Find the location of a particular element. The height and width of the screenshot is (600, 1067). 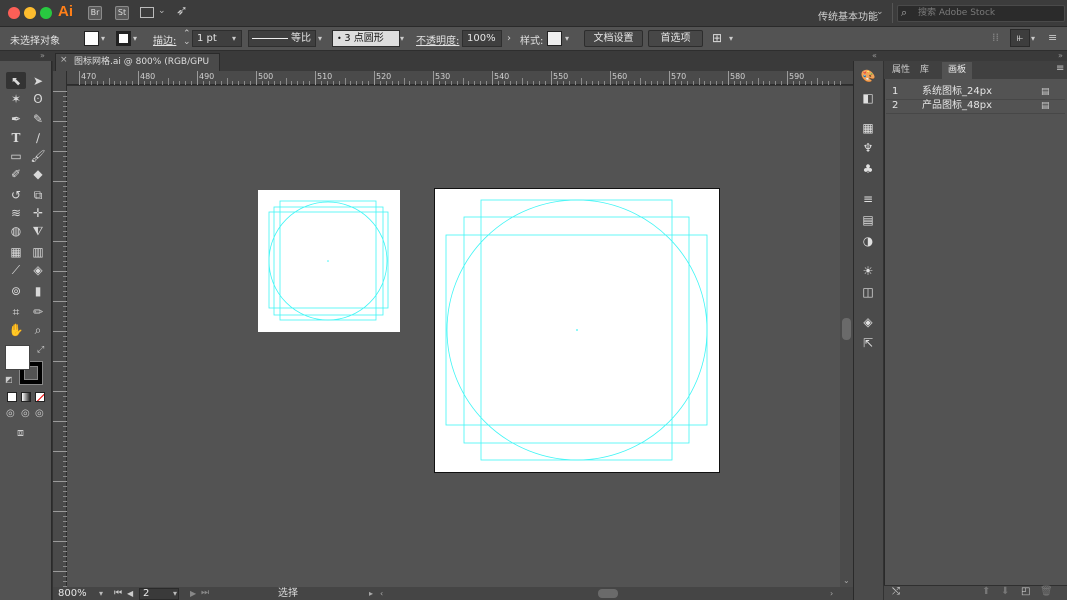

layers-icon: ◈ is located at coordinates (868, 322).